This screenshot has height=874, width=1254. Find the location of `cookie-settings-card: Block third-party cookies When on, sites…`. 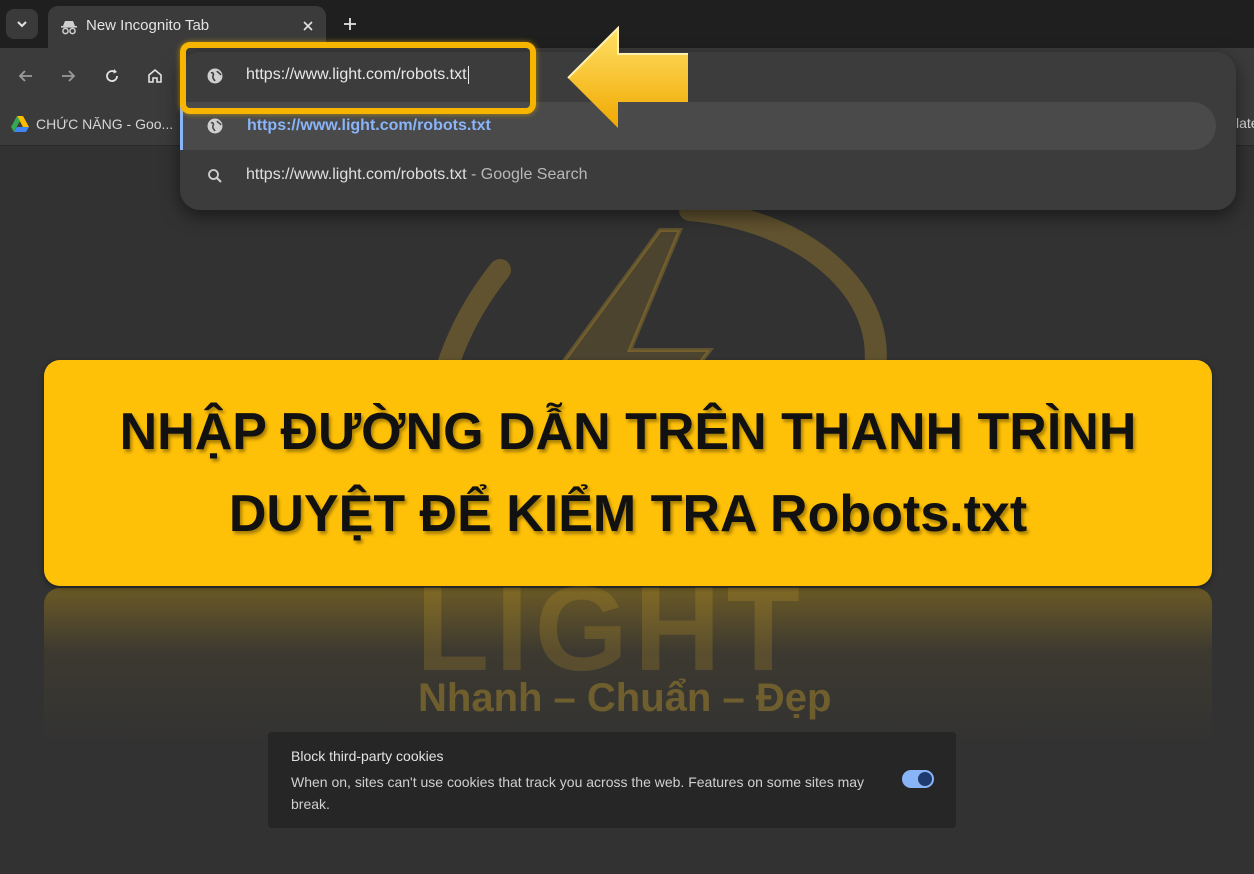

cookie-settings-card: Block third-party cookies When on, sites… is located at coordinates (612, 780).